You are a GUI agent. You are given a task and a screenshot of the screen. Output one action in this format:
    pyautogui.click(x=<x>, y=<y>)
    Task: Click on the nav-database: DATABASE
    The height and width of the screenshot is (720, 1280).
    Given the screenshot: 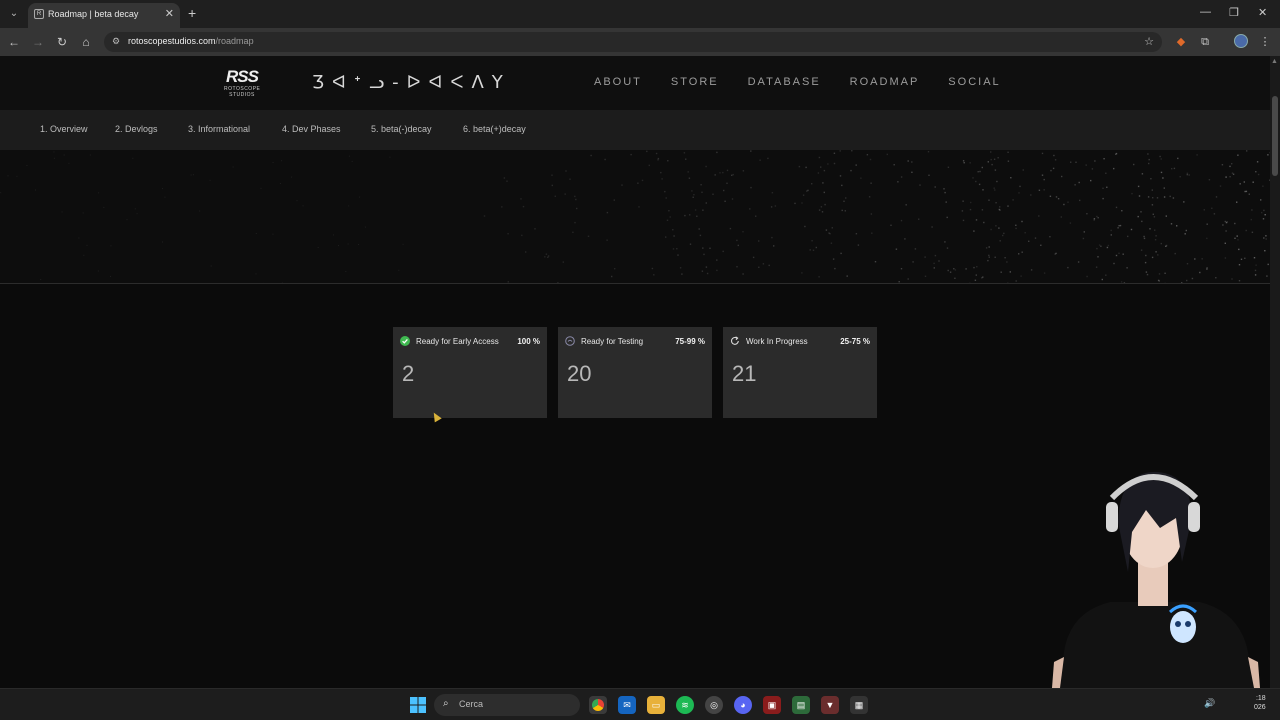 What is the action you would take?
    pyautogui.click(x=784, y=82)
    